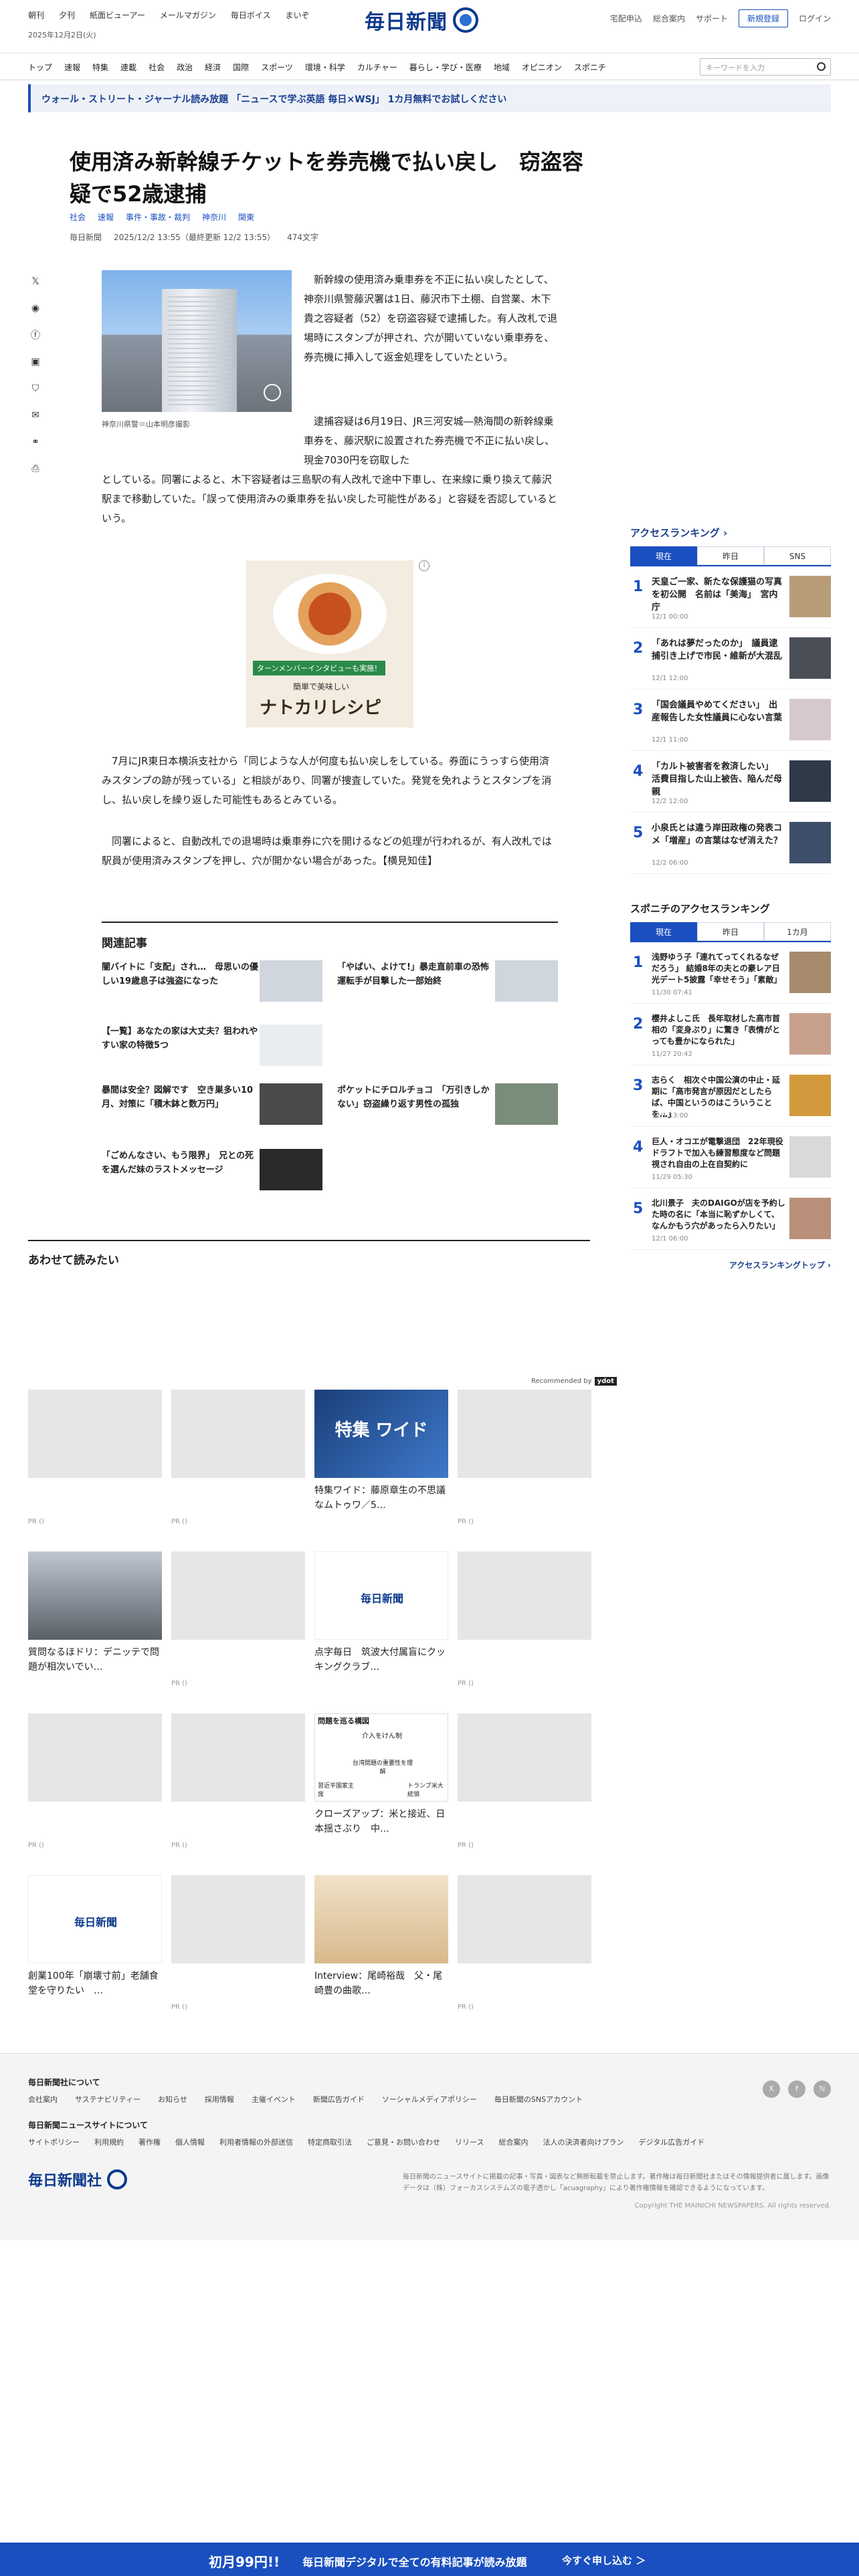  Describe the element at coordinates (35, 388) in the screenshot. I see `bookmark-icon: ⛉` at that location.